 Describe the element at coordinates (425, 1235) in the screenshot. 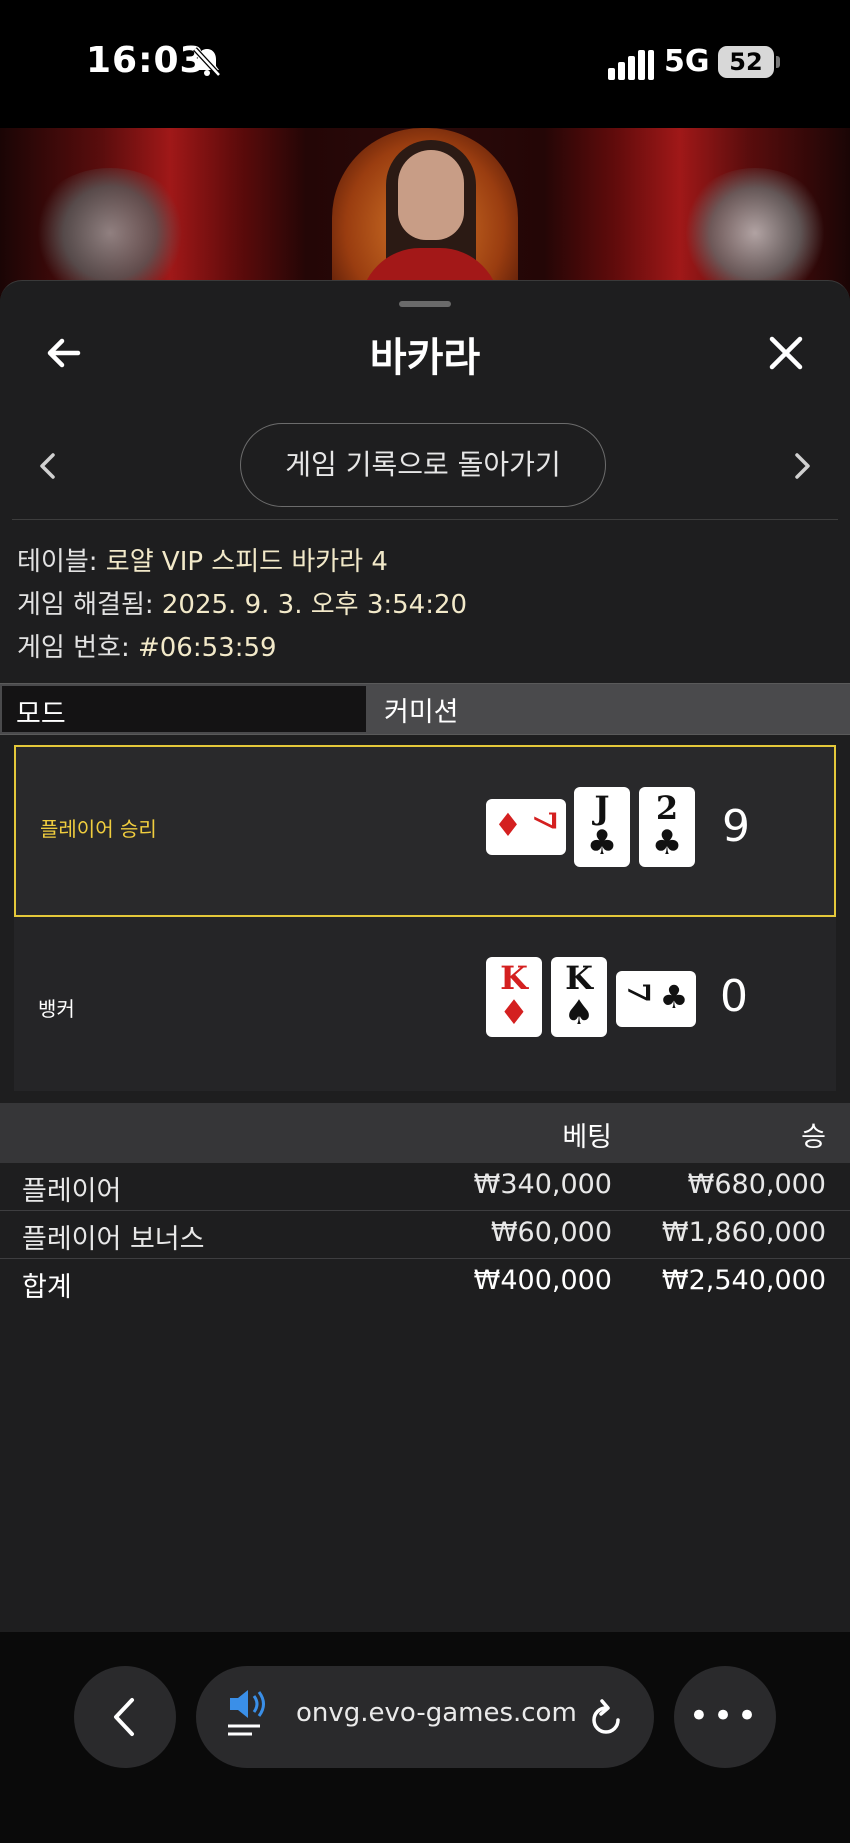

I see `table-row: 플레이어 보너스 ₩60,000 ₩1,860,000` at that location.